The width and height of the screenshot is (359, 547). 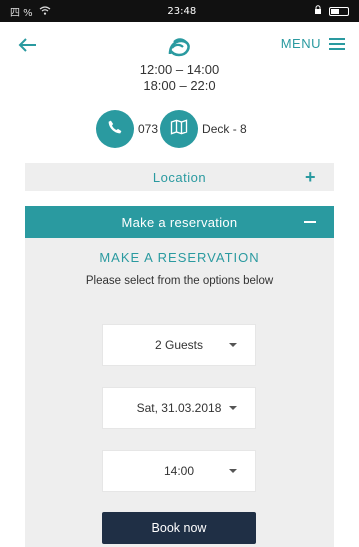 I want to click on status-right, so click(x=331, y=11).